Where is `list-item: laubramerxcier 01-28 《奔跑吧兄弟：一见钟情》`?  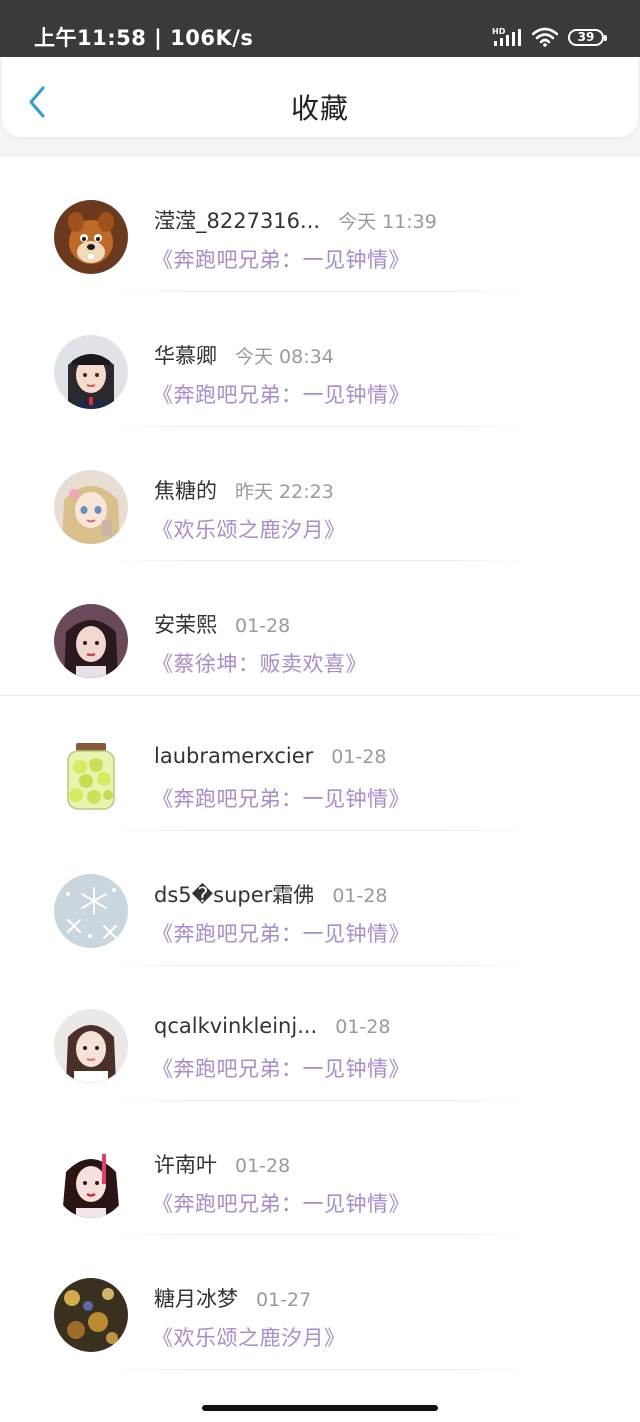
list-item: laubramerxcier 01-28 《奔跑吧兄弟：一见钟情》 is located at coordinates (320, 763).